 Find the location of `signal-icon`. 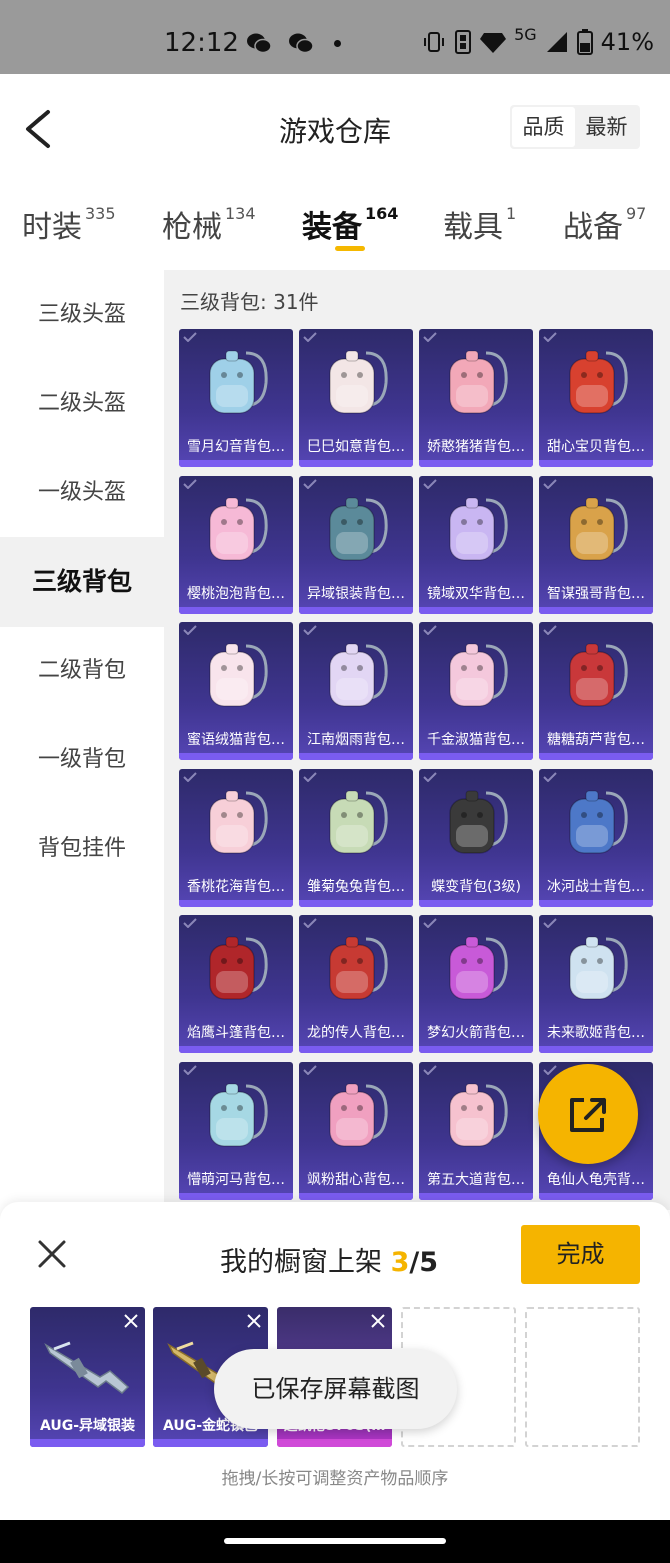

signal-icon is located at coordinates (556, 42).